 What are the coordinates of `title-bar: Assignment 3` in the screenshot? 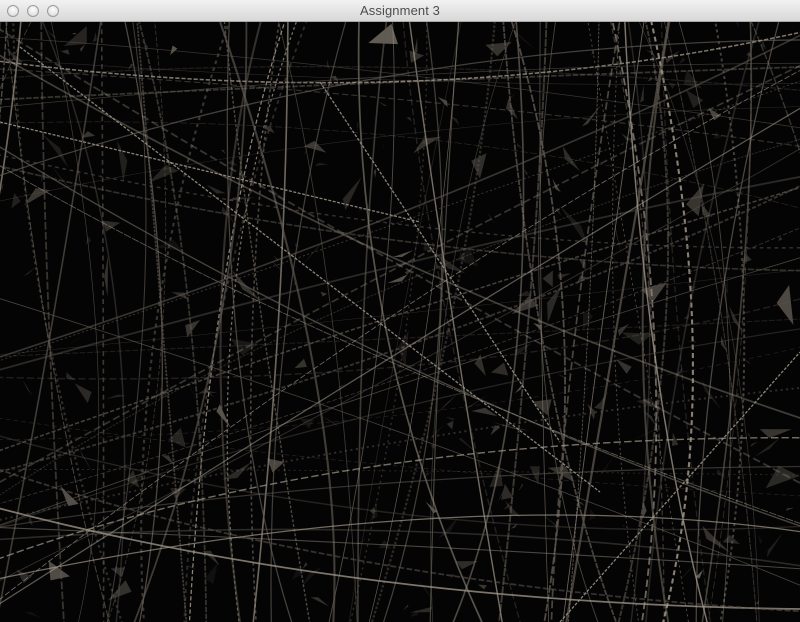 It's located at (400, 11).